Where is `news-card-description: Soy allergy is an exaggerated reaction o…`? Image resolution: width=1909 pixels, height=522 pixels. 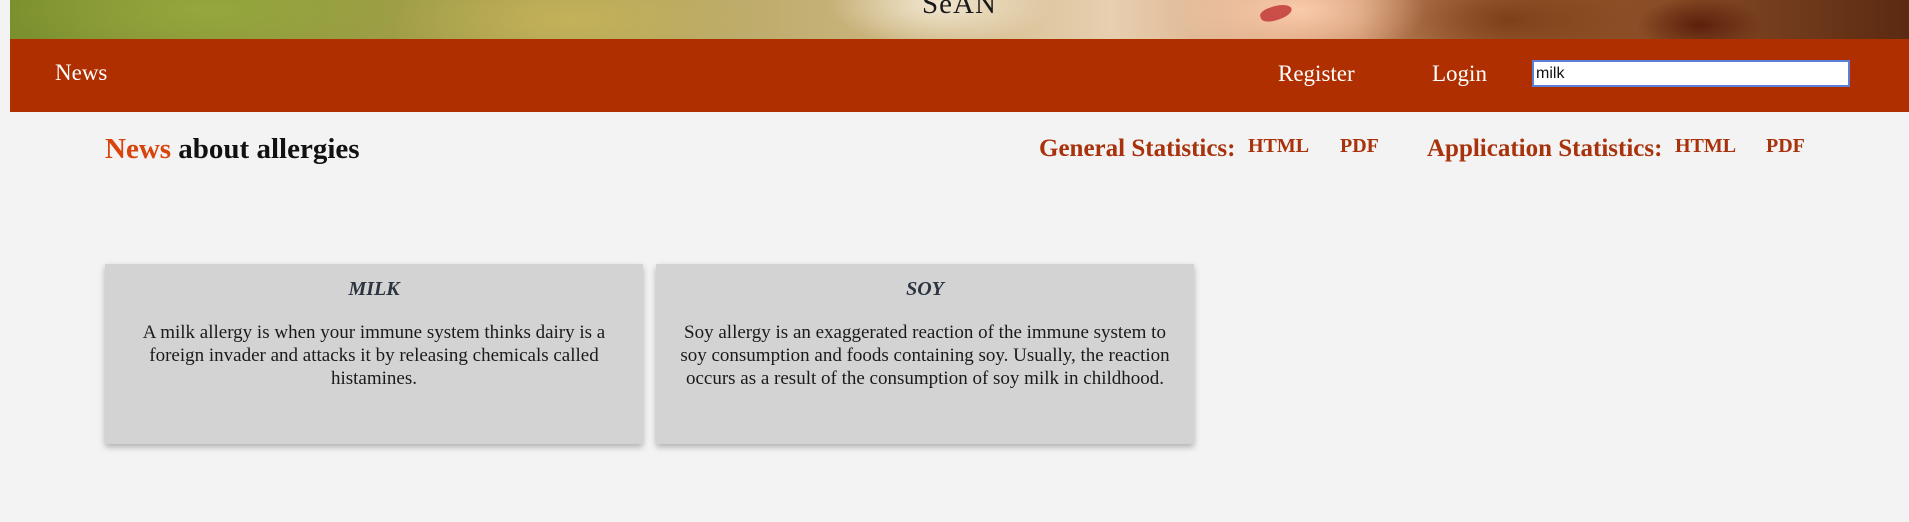 news-card-description: Soy allergy is an exaggerated reaction o… is located at coordinates (925, 355).